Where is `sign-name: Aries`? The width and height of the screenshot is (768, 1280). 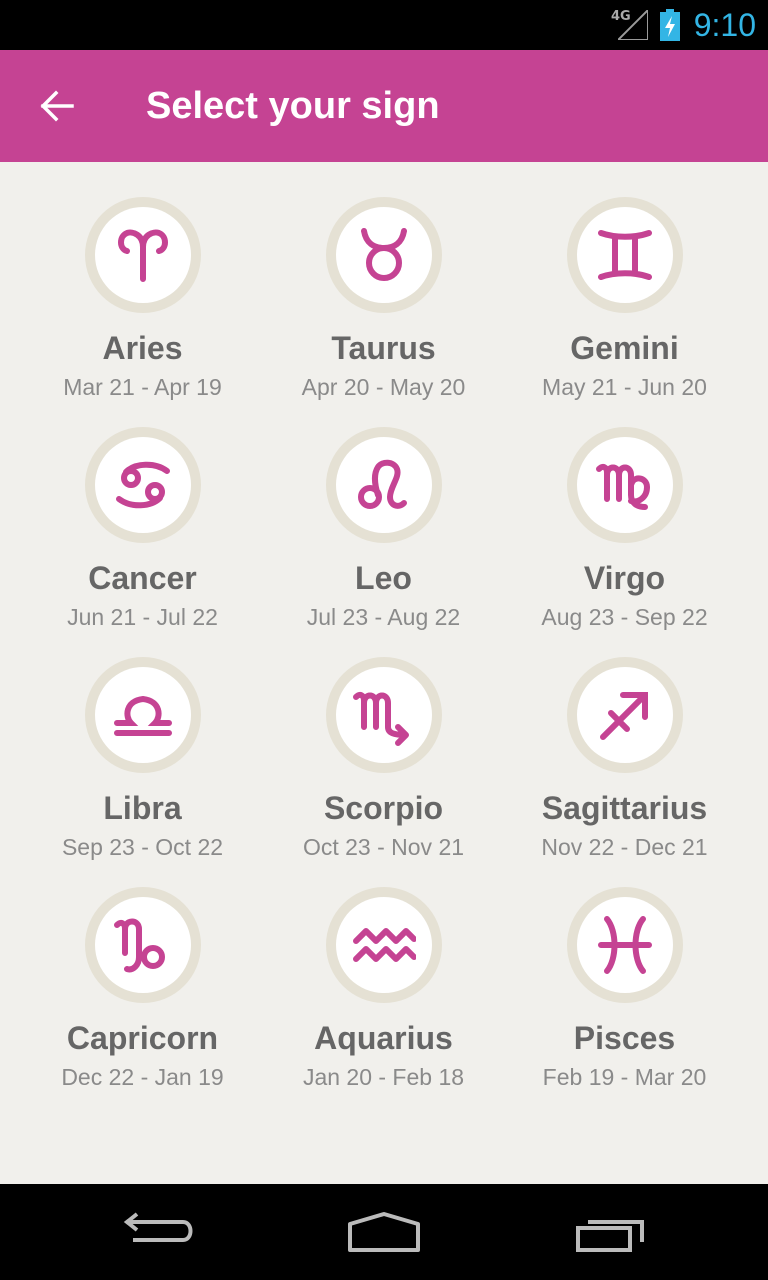
sign-name: Aries is located at coordinates (142, 348).